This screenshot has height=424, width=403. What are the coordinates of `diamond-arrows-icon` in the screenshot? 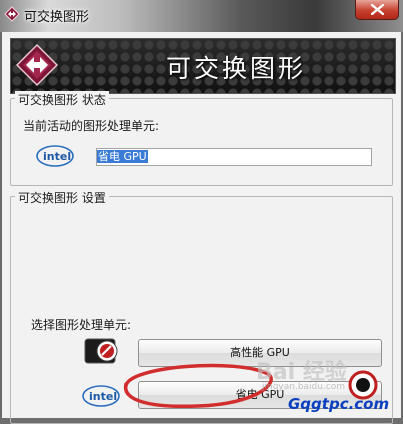 It's located at (12, 15).